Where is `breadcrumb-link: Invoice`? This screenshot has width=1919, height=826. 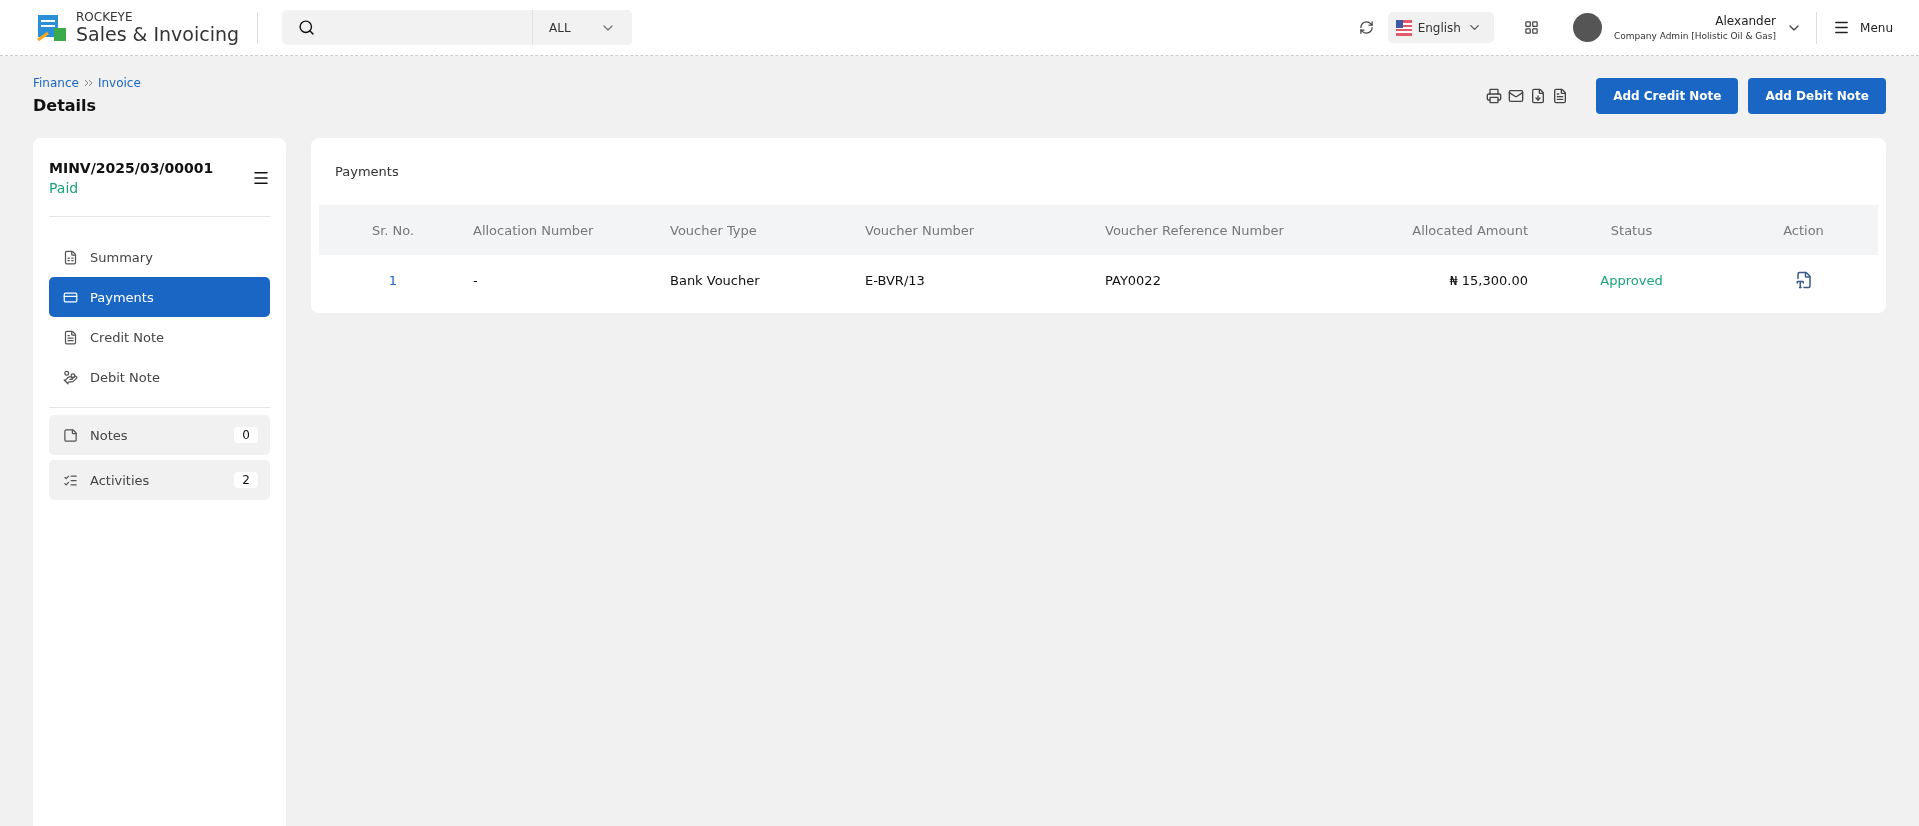 breadcrumb-link: Invoice is located at coordinates (119, 83).